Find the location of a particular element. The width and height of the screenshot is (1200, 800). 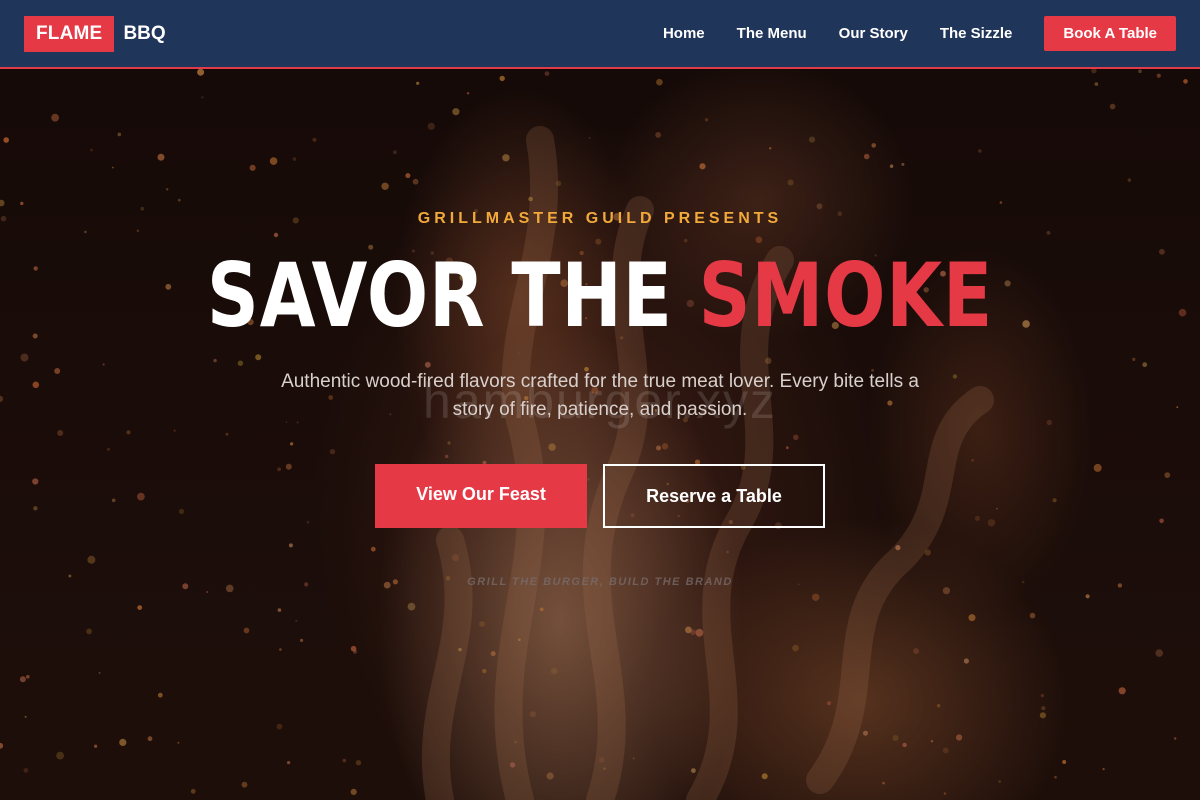

logo: FLAME BBQ is located at coordinates (95, 33).